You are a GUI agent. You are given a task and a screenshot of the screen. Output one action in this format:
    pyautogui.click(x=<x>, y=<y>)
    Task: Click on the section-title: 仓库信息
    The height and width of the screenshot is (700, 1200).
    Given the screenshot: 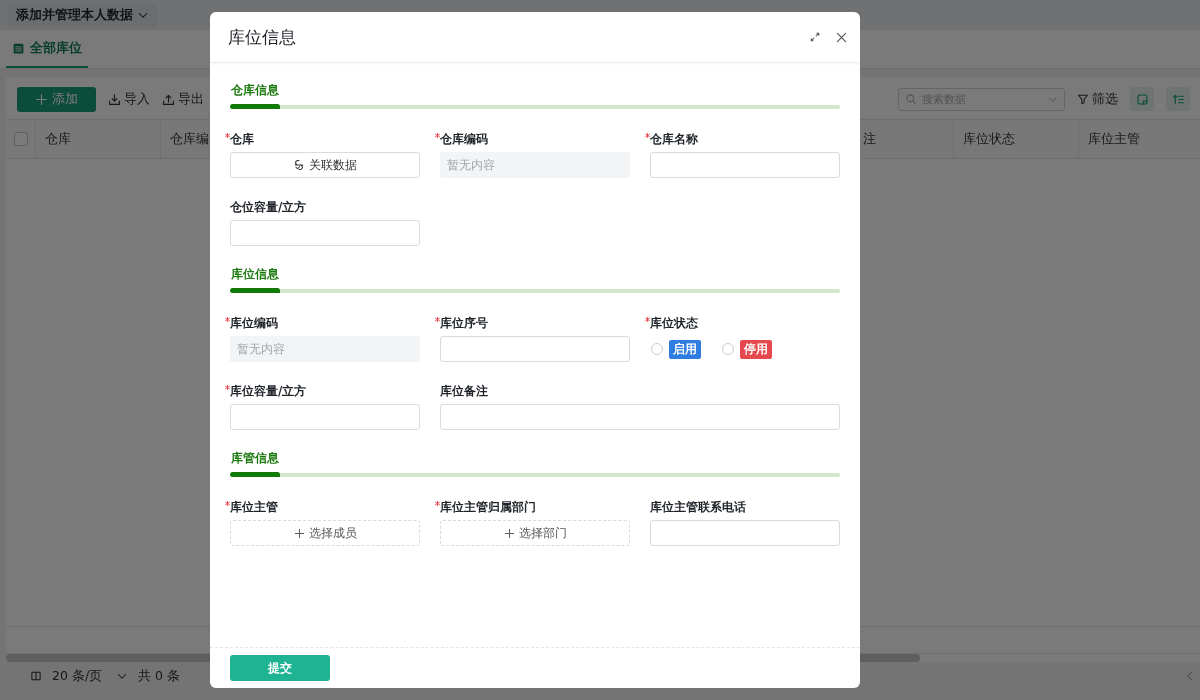 What is the action you would take?
    pyautogui.click(x=255, y=90)
    